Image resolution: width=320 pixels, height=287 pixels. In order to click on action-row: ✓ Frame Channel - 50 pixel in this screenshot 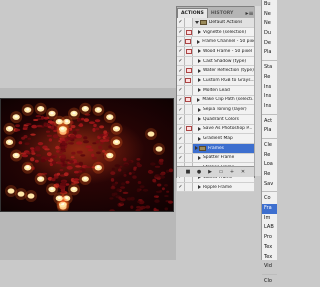, I will do `click(215, 42)`.